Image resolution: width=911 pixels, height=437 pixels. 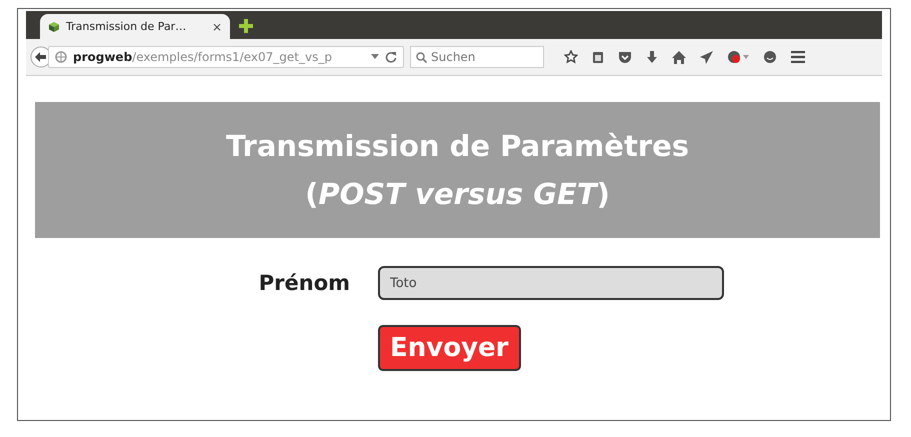 I want to click on browser-tab: Transmission de Par… ×, so click(x=135, y=26).